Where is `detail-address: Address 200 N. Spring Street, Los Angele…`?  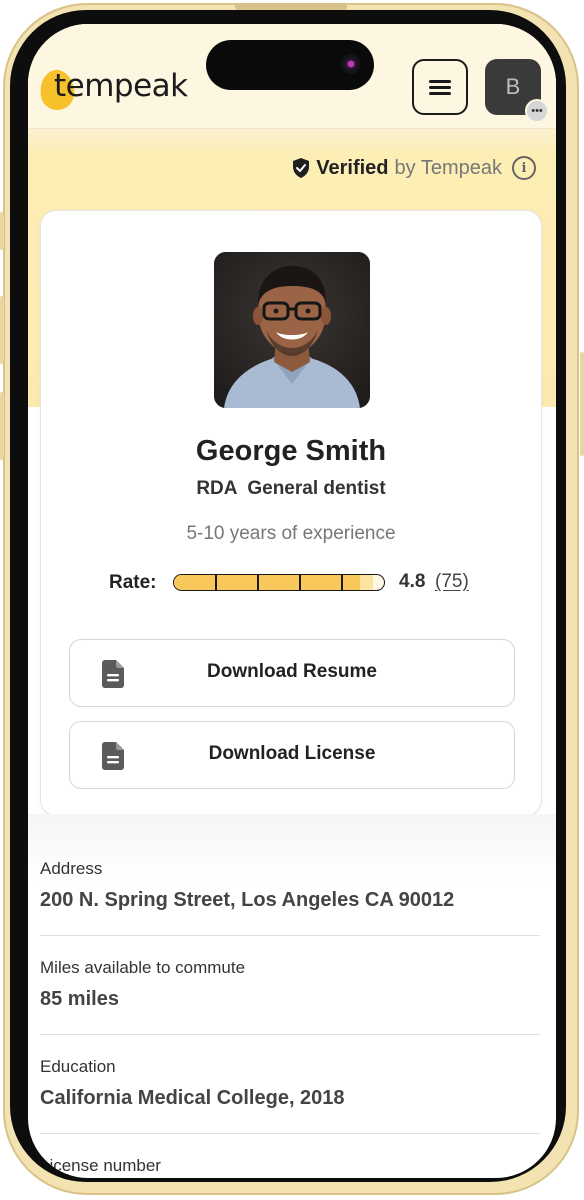
detail-address: Address 200 N. Spring Street, Los Angele… is located at coordinates (290, 885).